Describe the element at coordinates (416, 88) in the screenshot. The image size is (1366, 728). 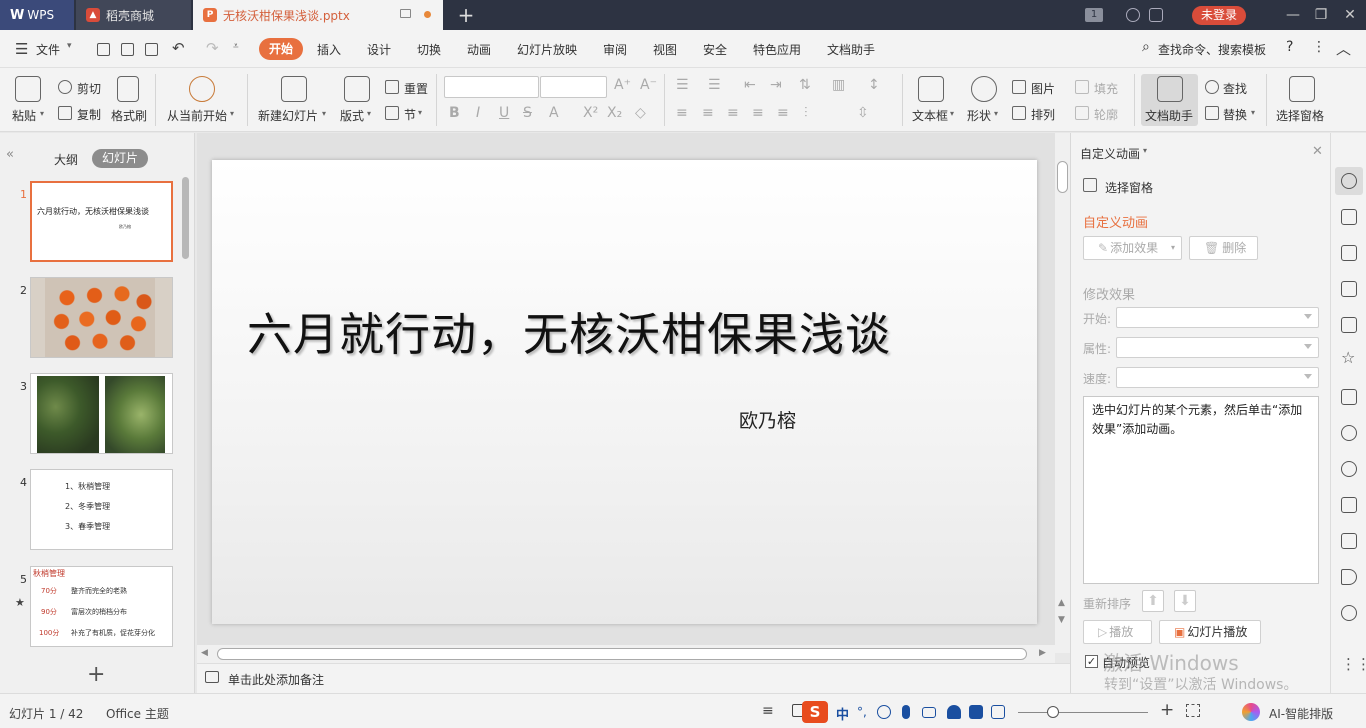
I see `reset-button: 重置` at that location.